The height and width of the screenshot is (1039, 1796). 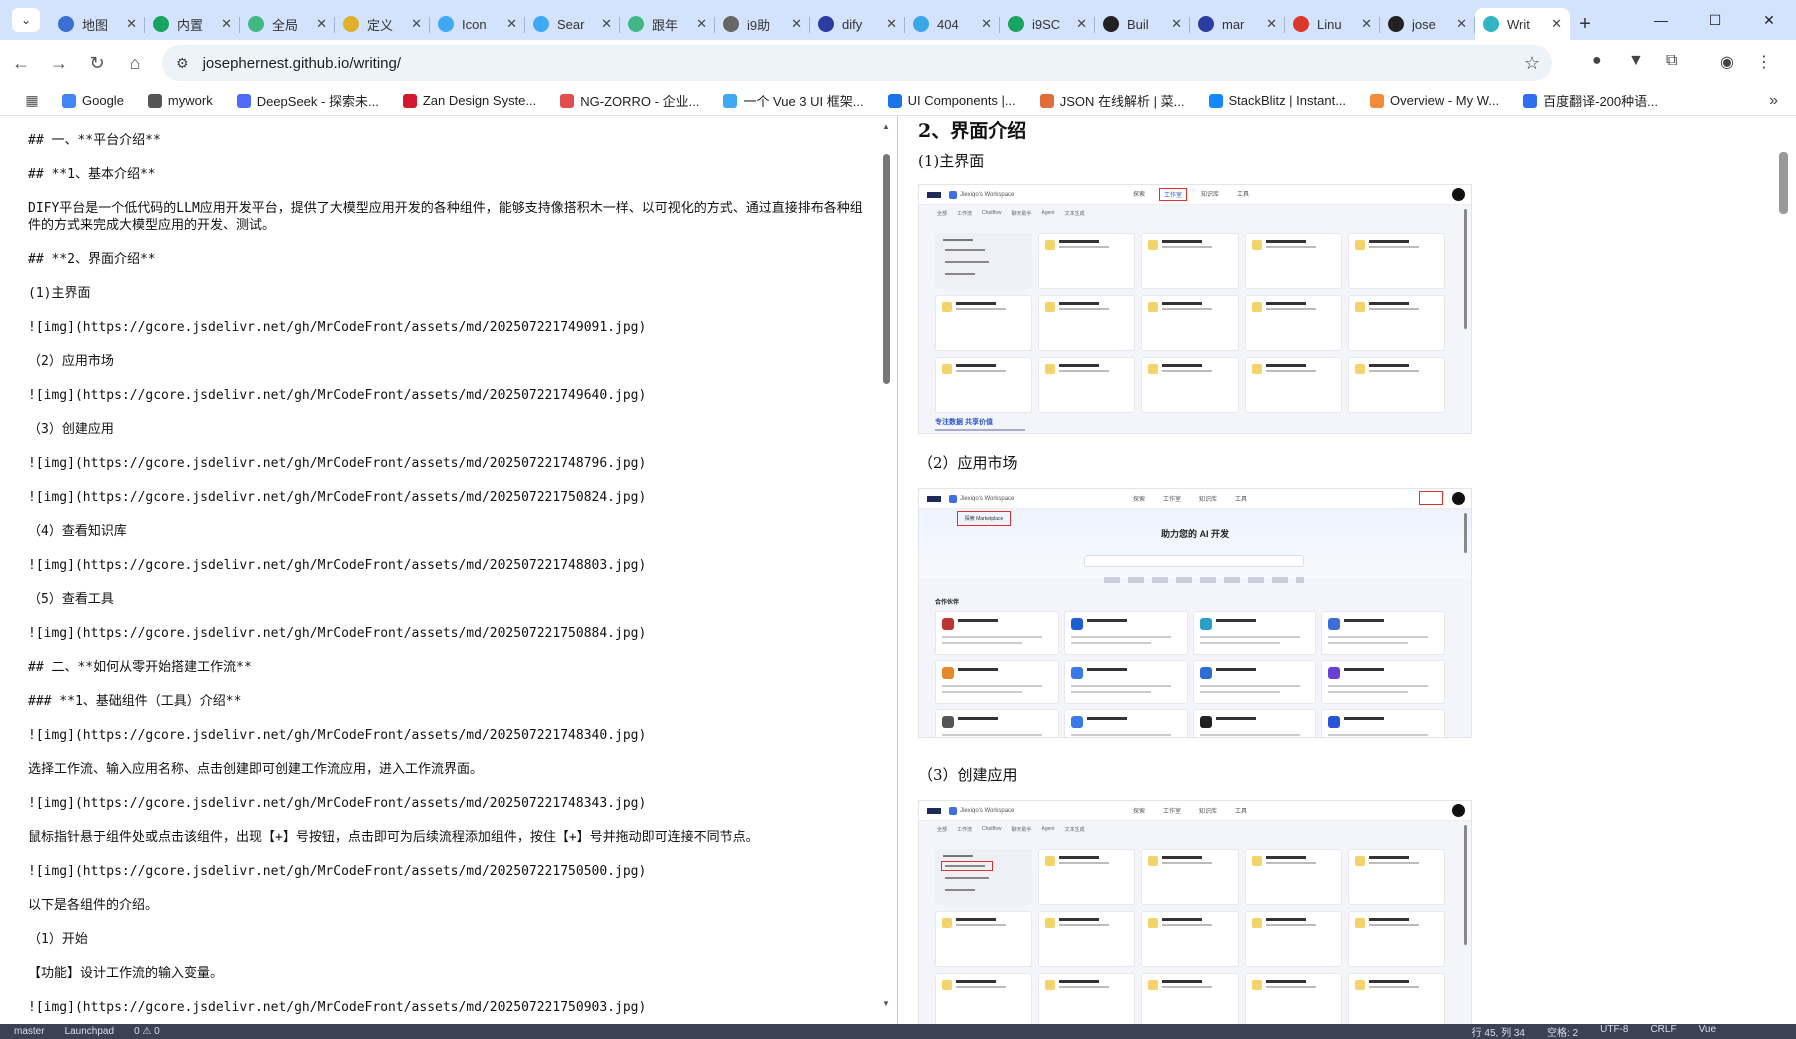 What do you see at coordinates (1785, 566) in the screenshot?
I see `preview-scrollbar` at bounding box center [1785, 566].